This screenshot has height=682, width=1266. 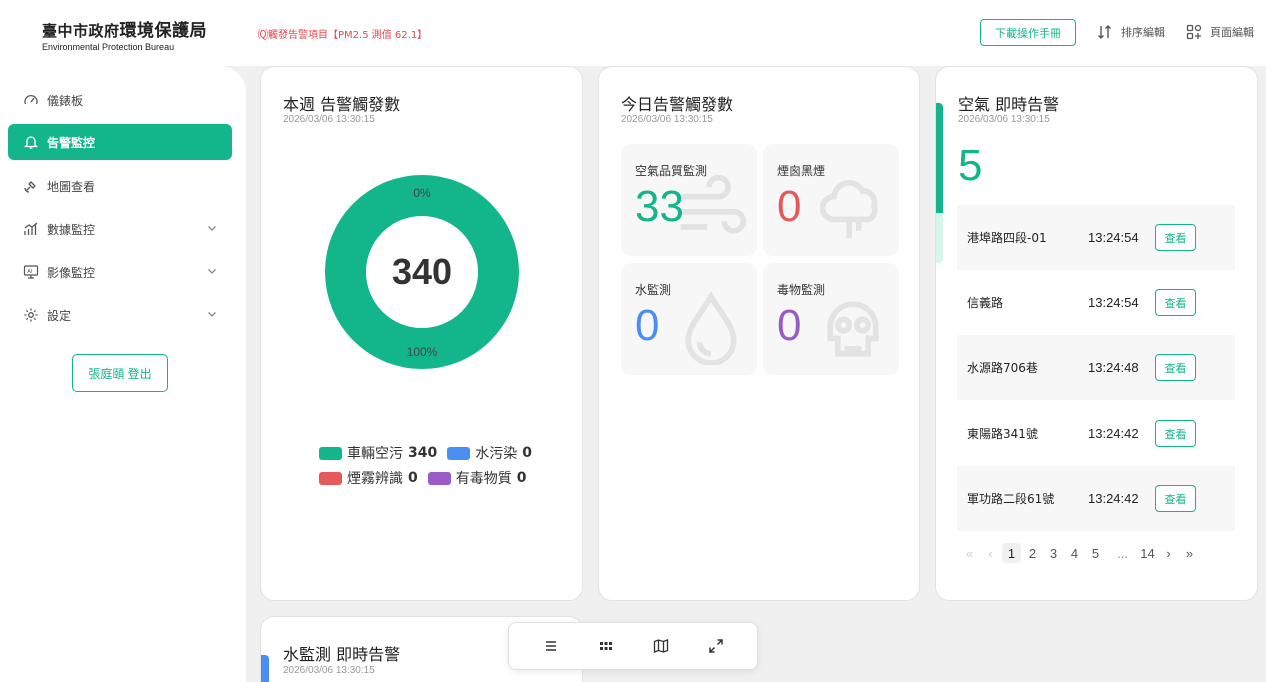 I want to click on bar-chart-icon, so click(x=31, y=229).